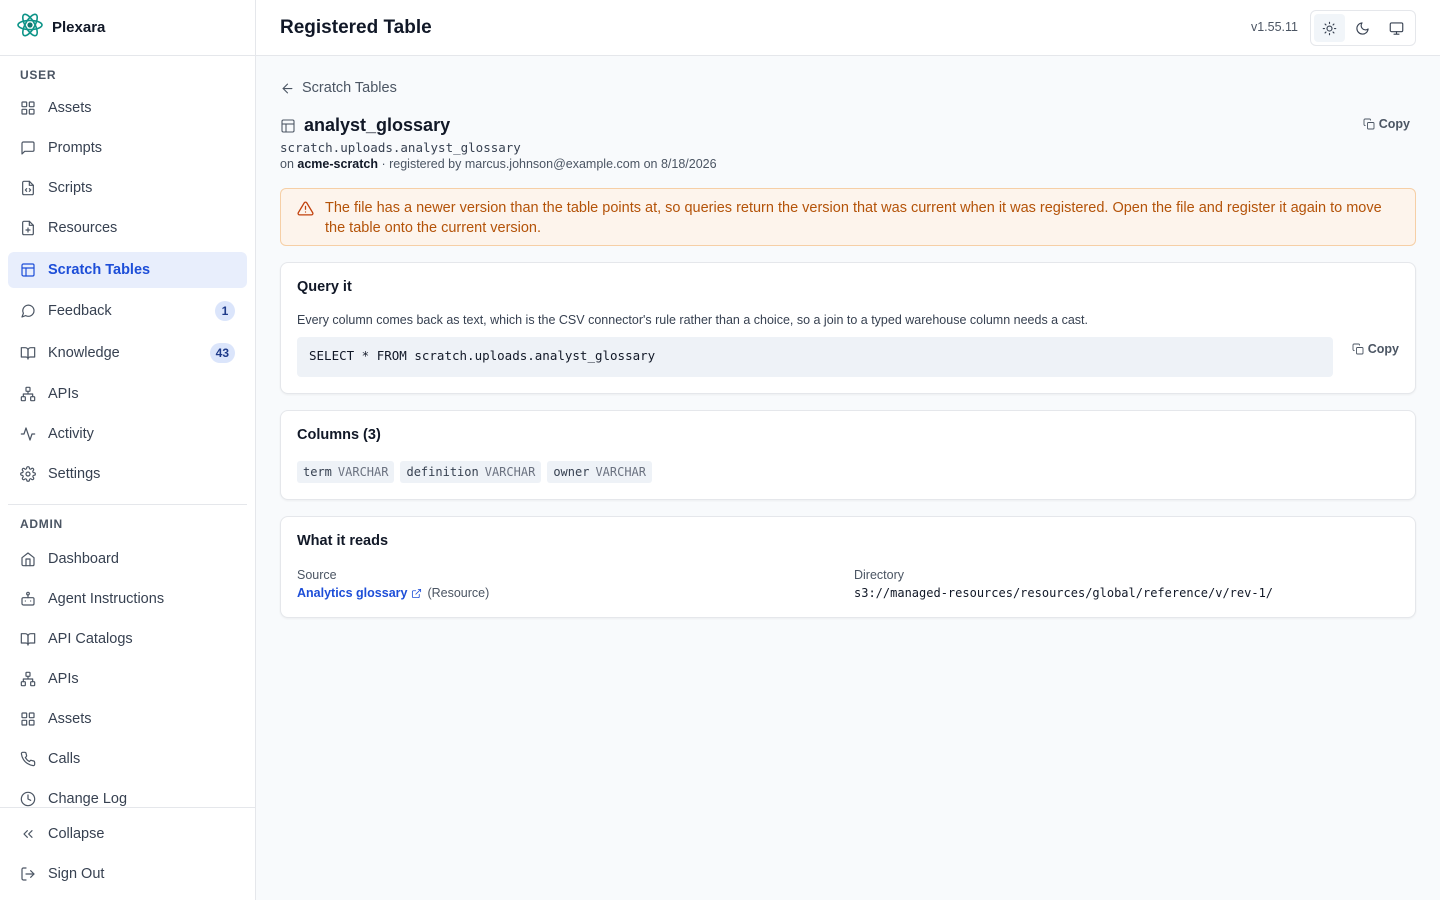  I want to click on source-value: Analytics glossary (Resource), so click(393, 593).